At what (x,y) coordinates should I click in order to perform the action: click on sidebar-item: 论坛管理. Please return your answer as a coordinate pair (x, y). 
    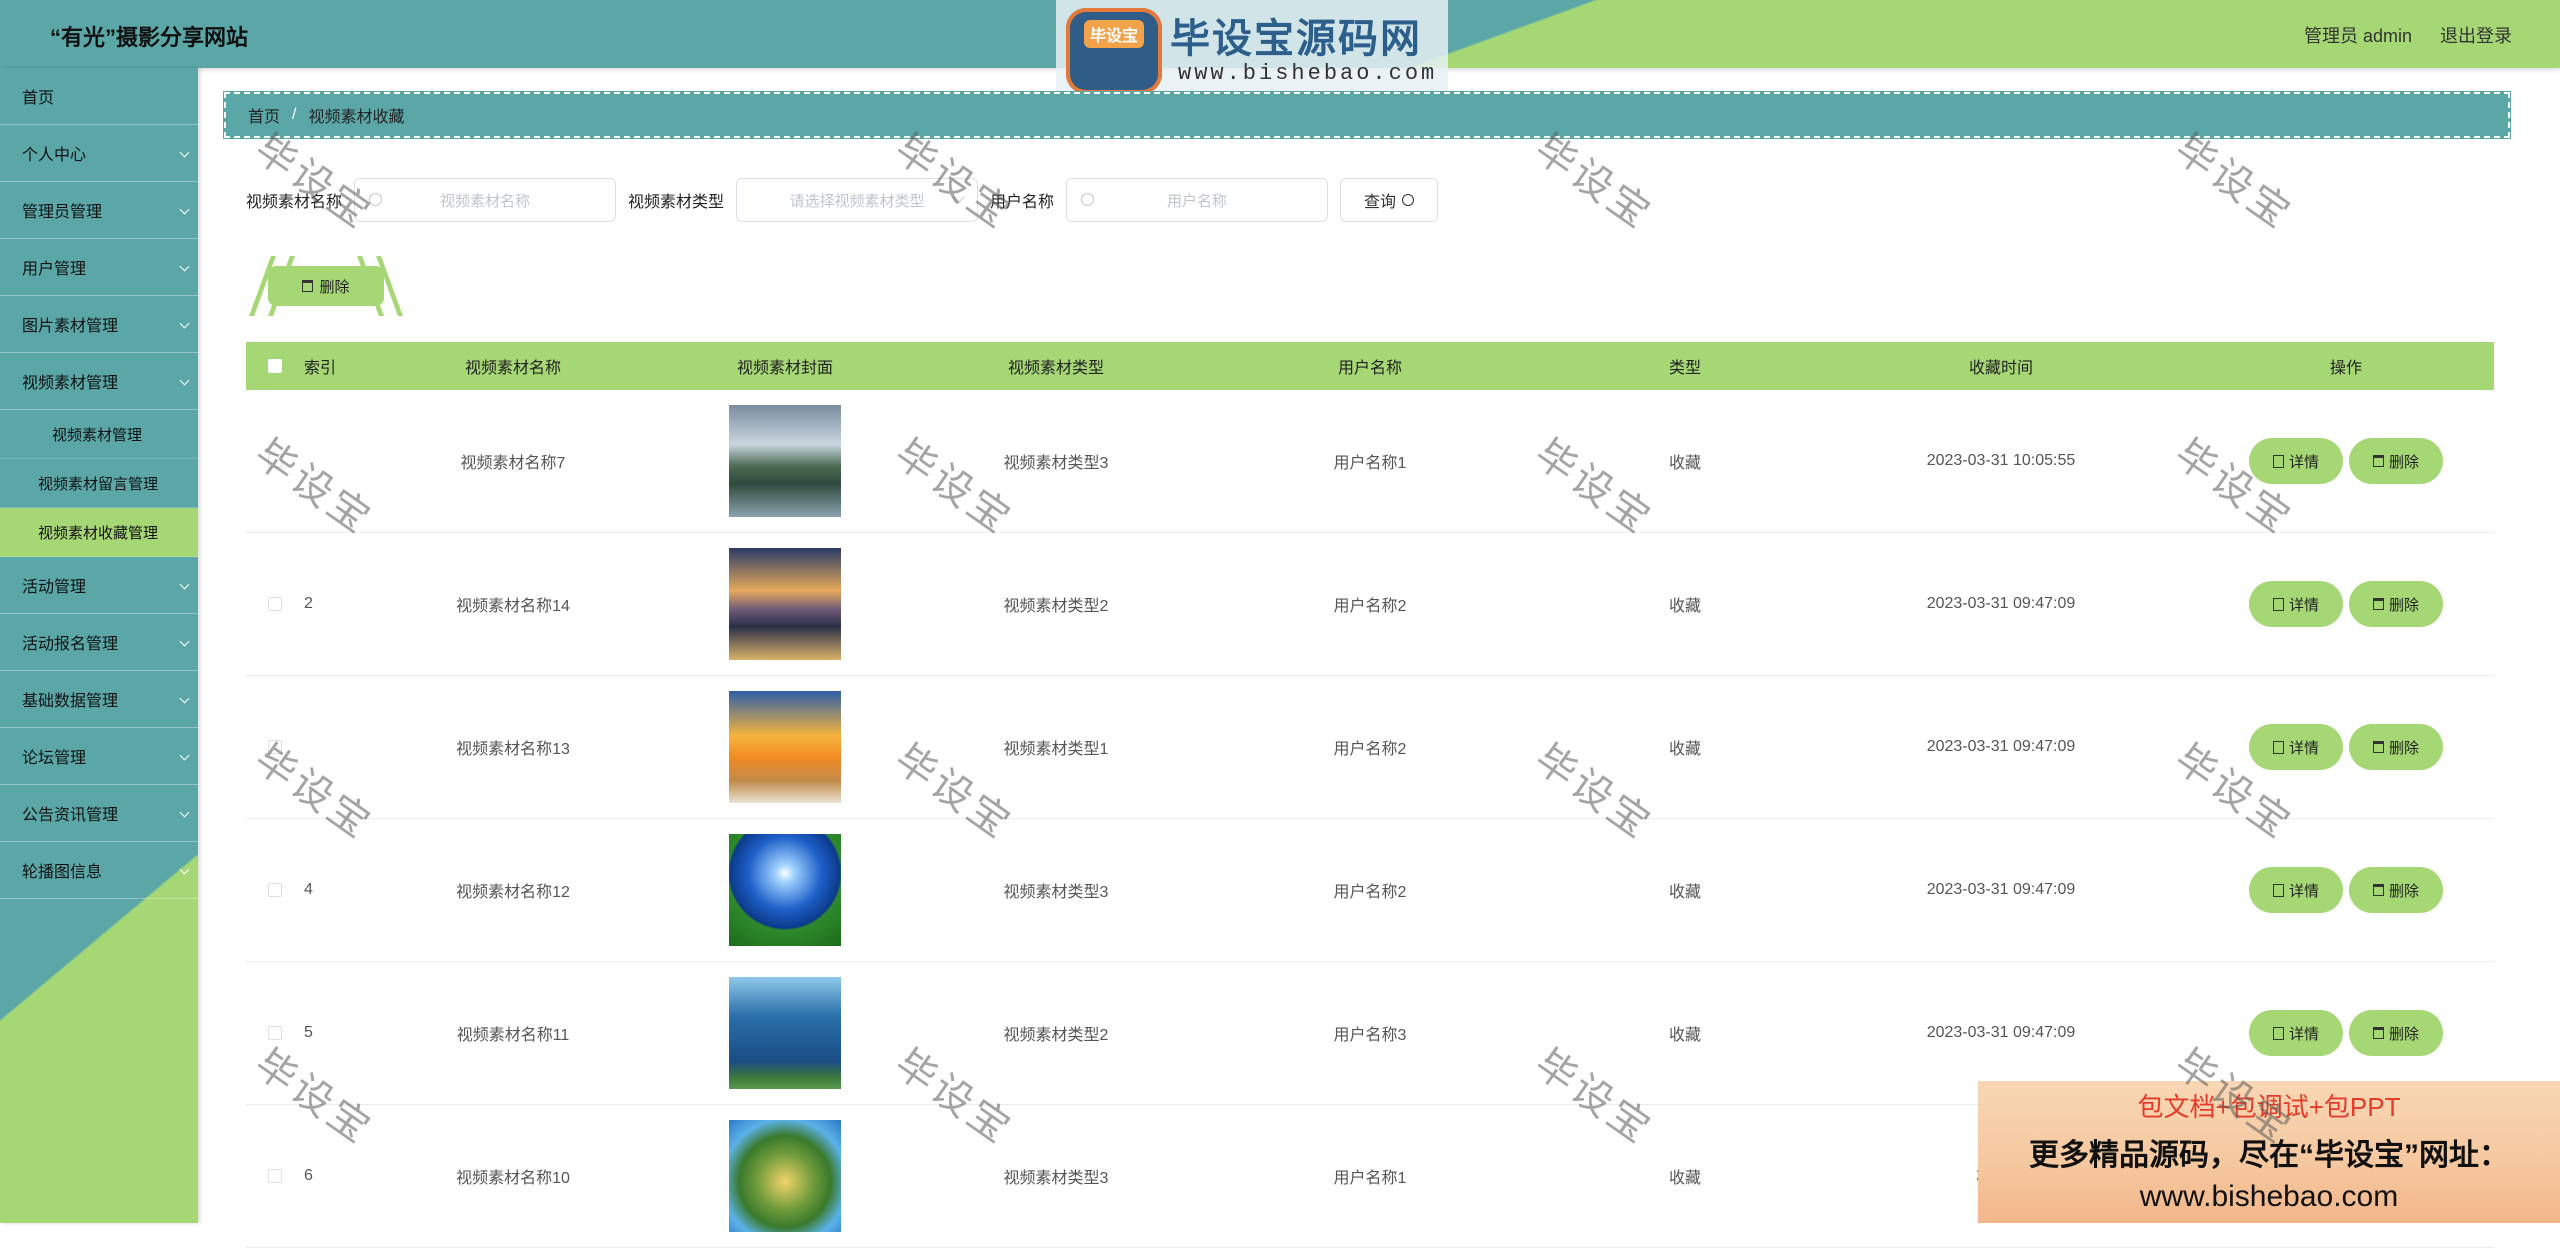
    Looking at the image, I should click on (99, 756).